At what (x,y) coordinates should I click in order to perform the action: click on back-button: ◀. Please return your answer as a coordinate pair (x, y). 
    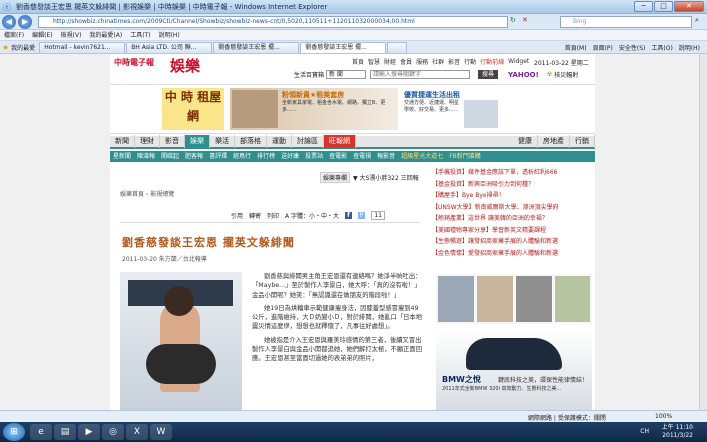
    Looking at the image, I should click on (9, 22).